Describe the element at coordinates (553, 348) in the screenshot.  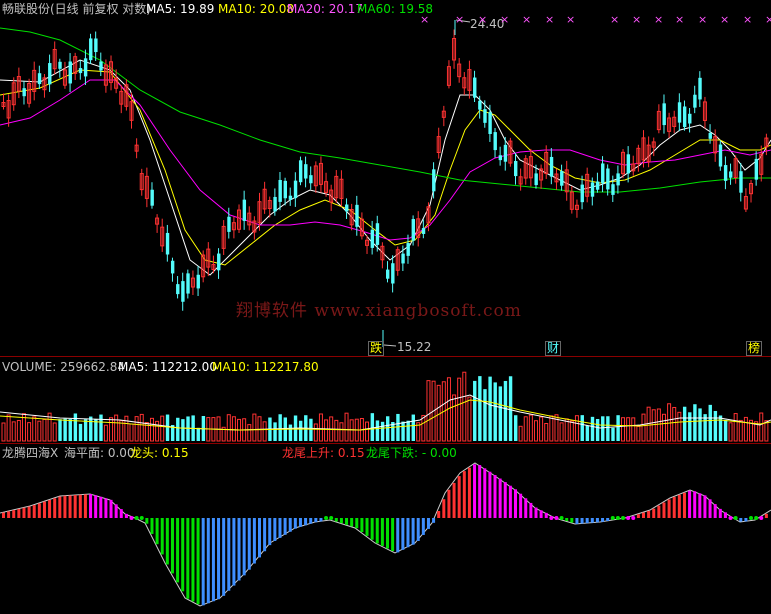
I see `finance-tag: 财` at that location.